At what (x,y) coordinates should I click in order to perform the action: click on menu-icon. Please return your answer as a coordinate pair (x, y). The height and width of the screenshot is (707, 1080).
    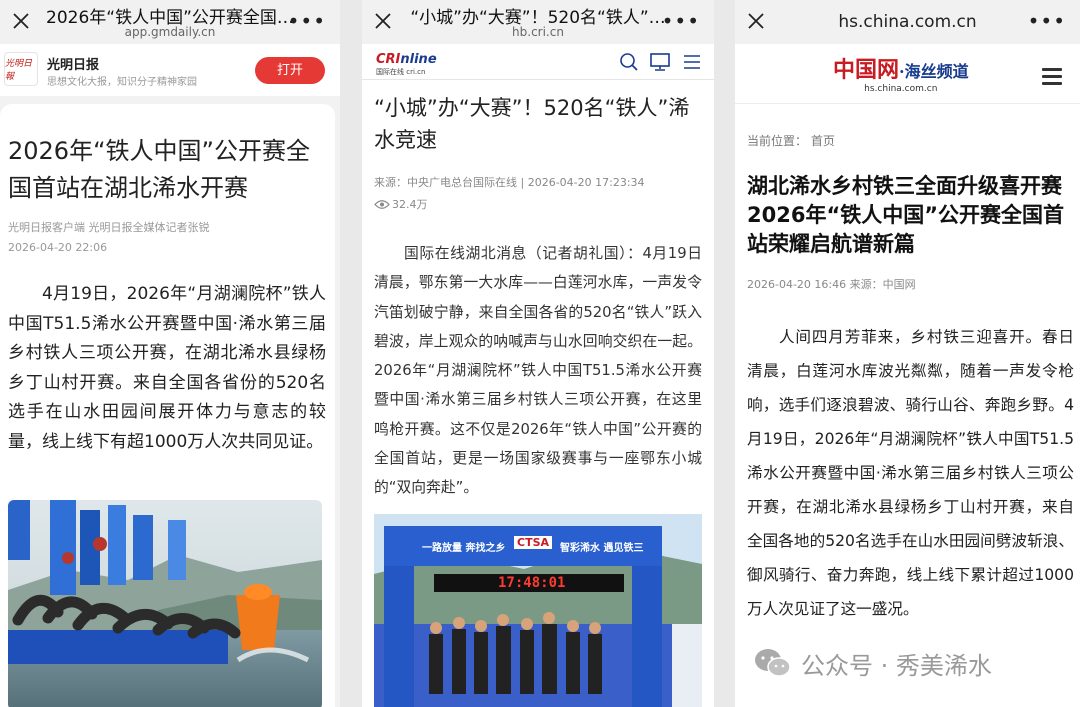
    Looking at the image, I should click on (692, 62).